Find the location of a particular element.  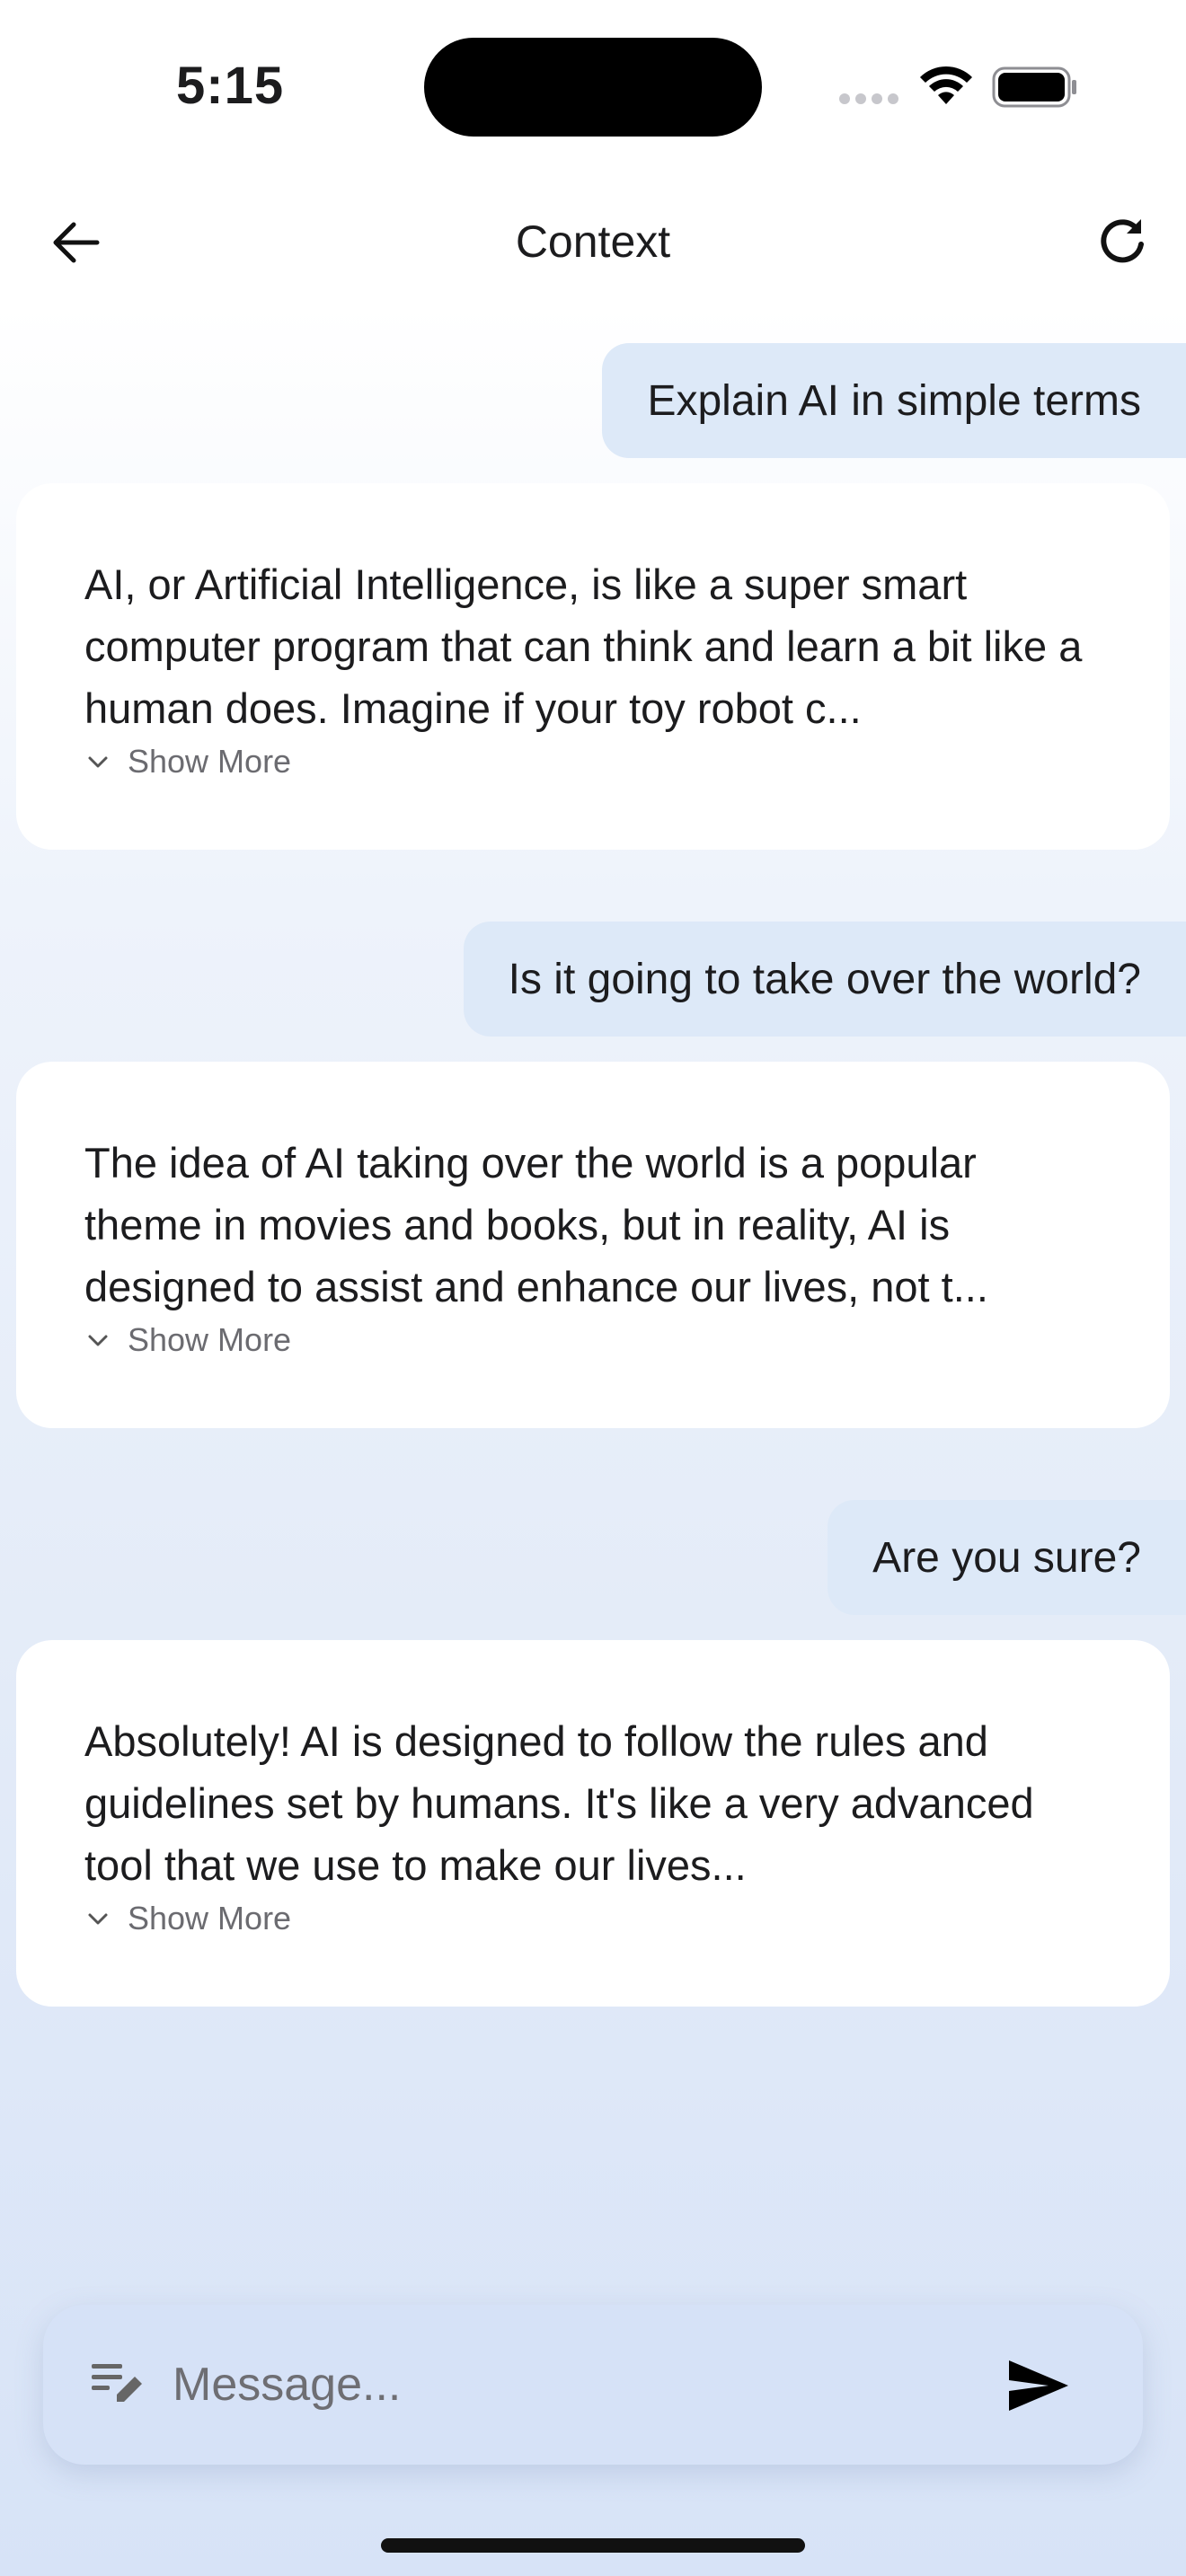

status-bar: 5:15 is located at coordinates (593, 85).